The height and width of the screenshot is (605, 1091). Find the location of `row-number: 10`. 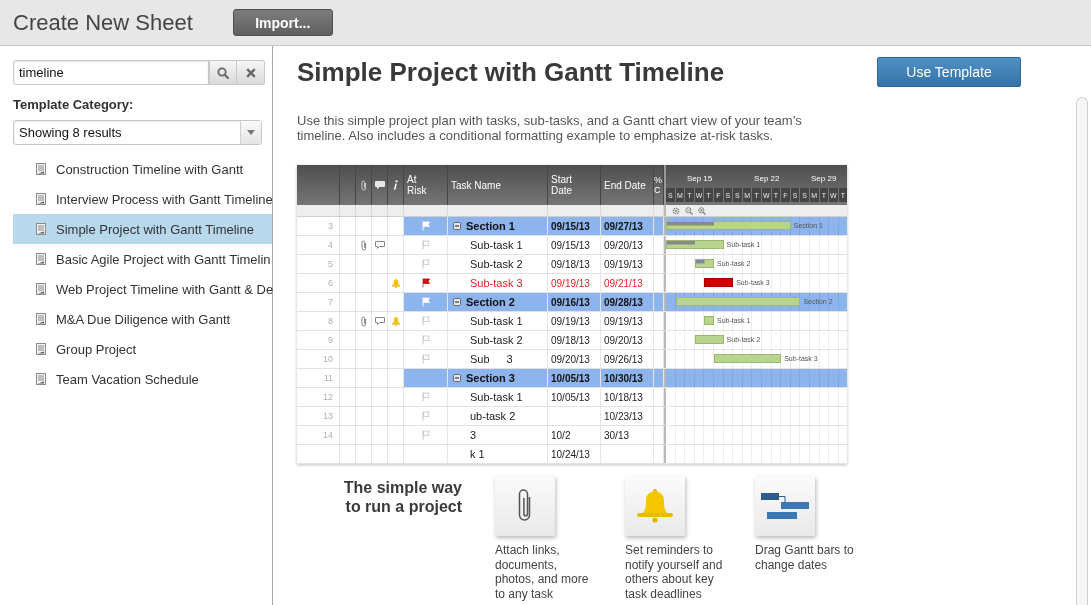

row-number: 10 is located at coordinates (328, 359).